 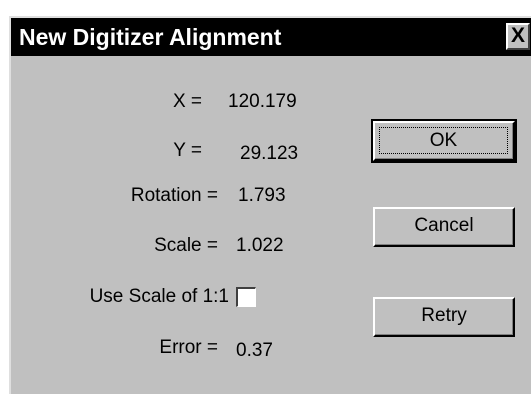 What do you see at coordinates (260, 245) in the screenshot?
I see `scale-value: 1.022` at bounding box center [260, 245].